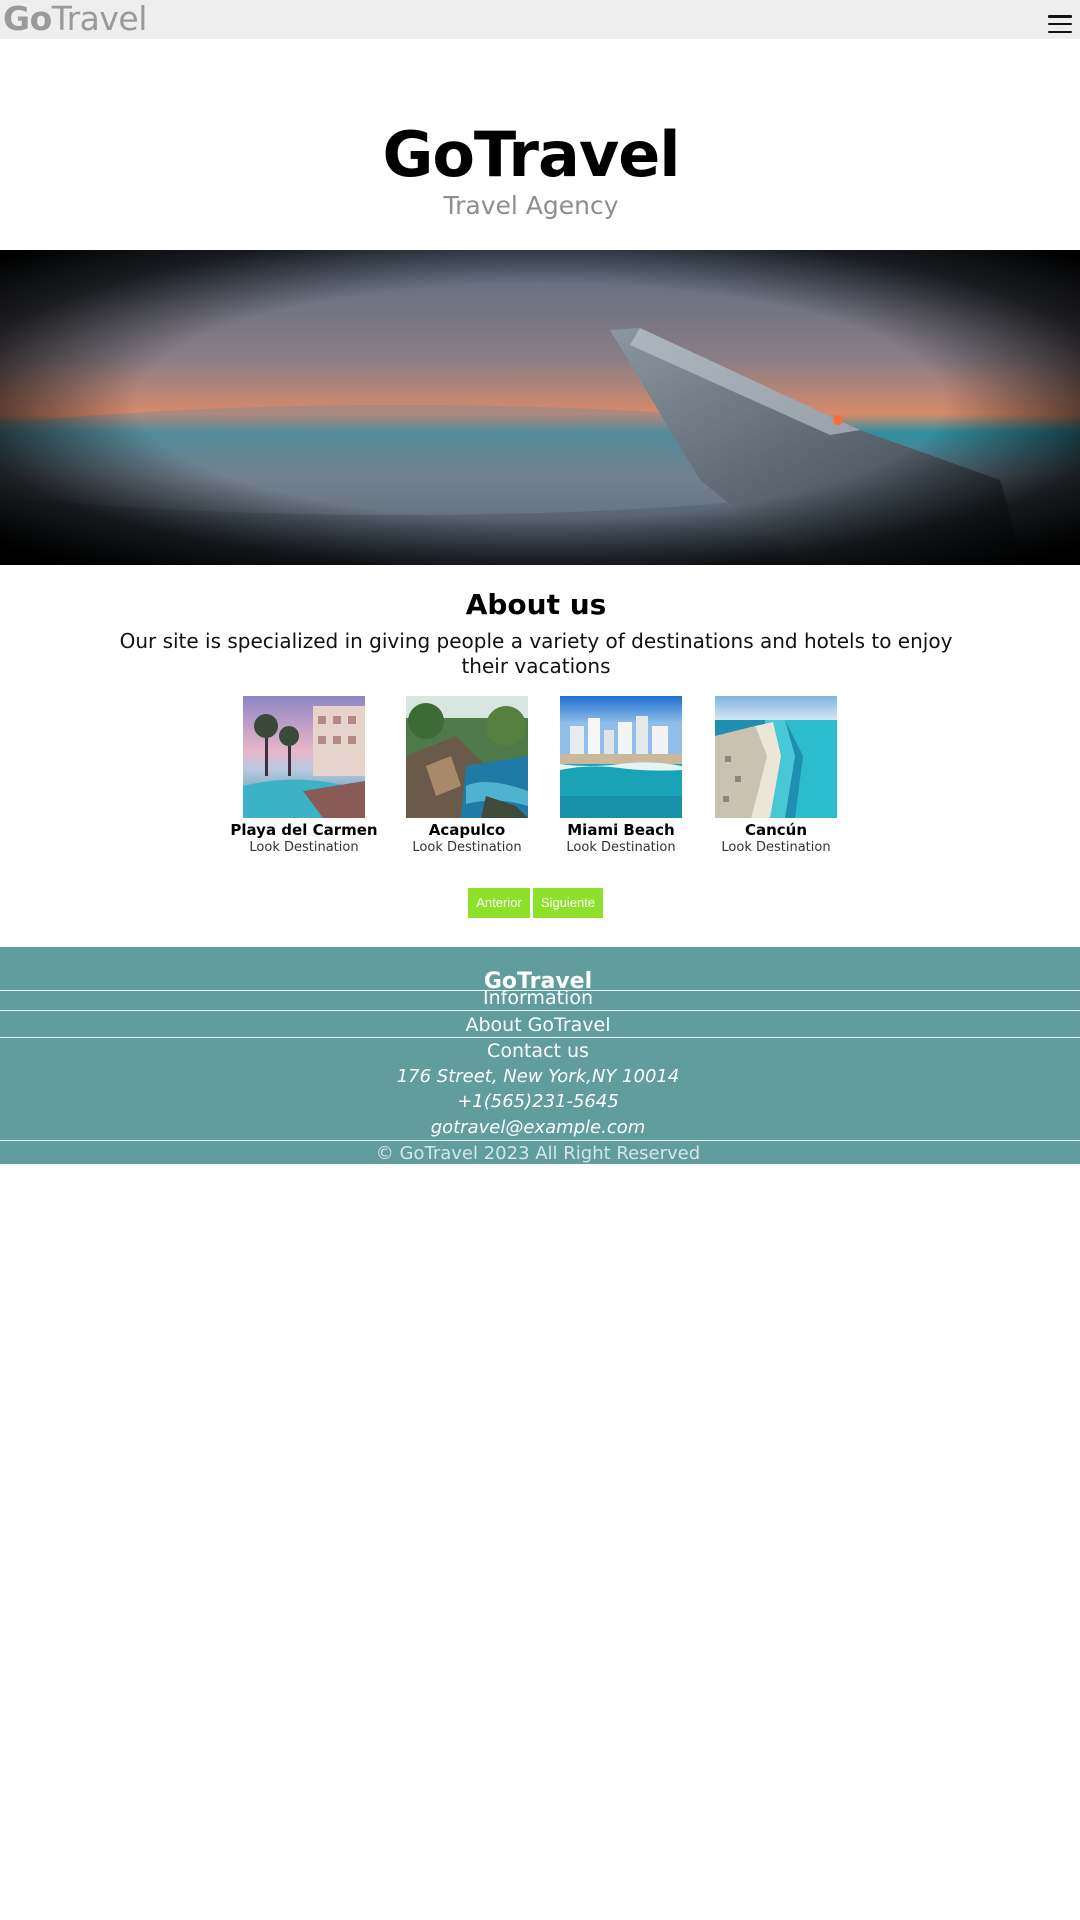 The image size is (1080, 1920). What do you see at coordinates (540, 19) in the screenshot?
I see `top-nav-bar: GoTravel` at bounding box center [540, 19].